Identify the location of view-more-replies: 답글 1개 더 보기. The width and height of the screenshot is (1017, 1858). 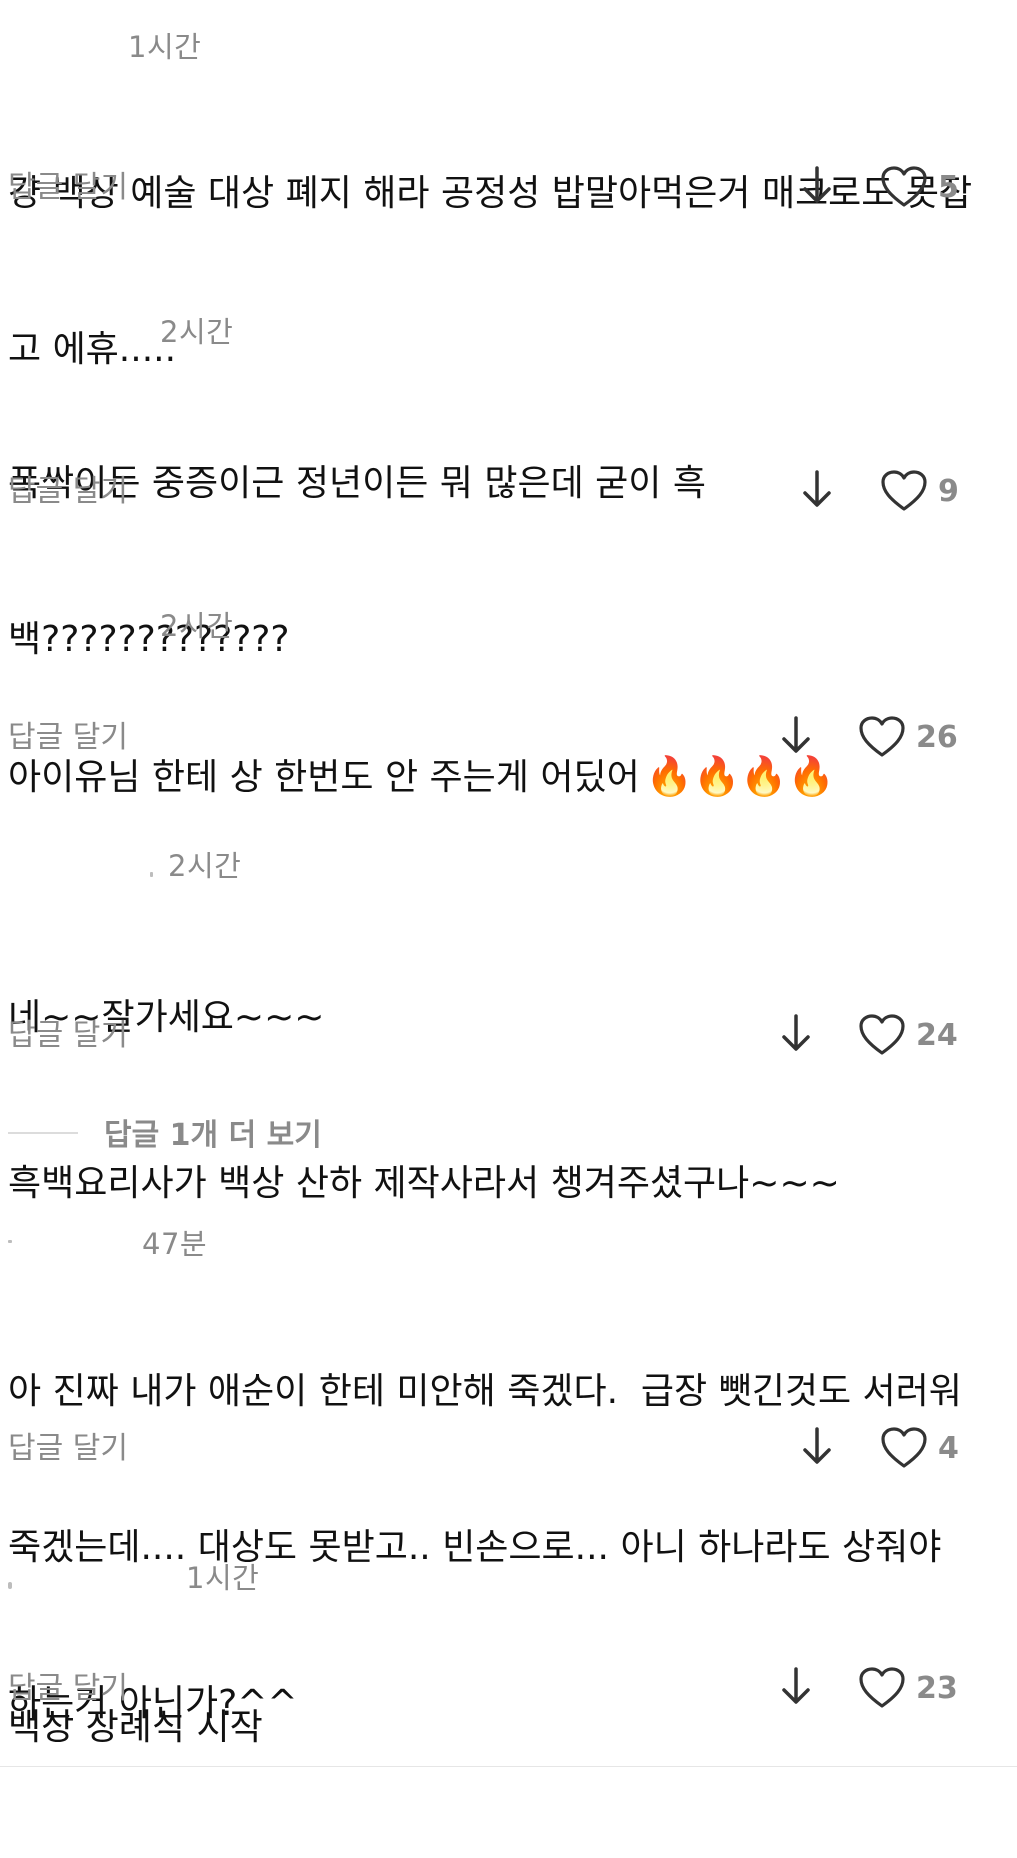
(308, 1131).